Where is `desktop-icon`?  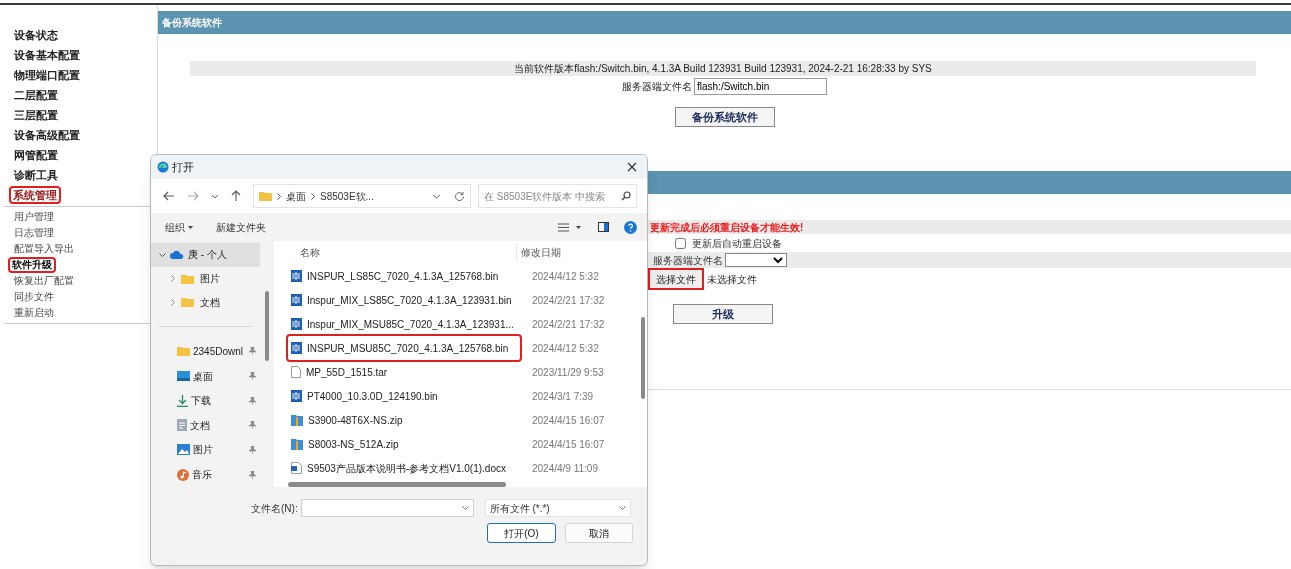 desktop-icon is located at coordinates (183, 376).